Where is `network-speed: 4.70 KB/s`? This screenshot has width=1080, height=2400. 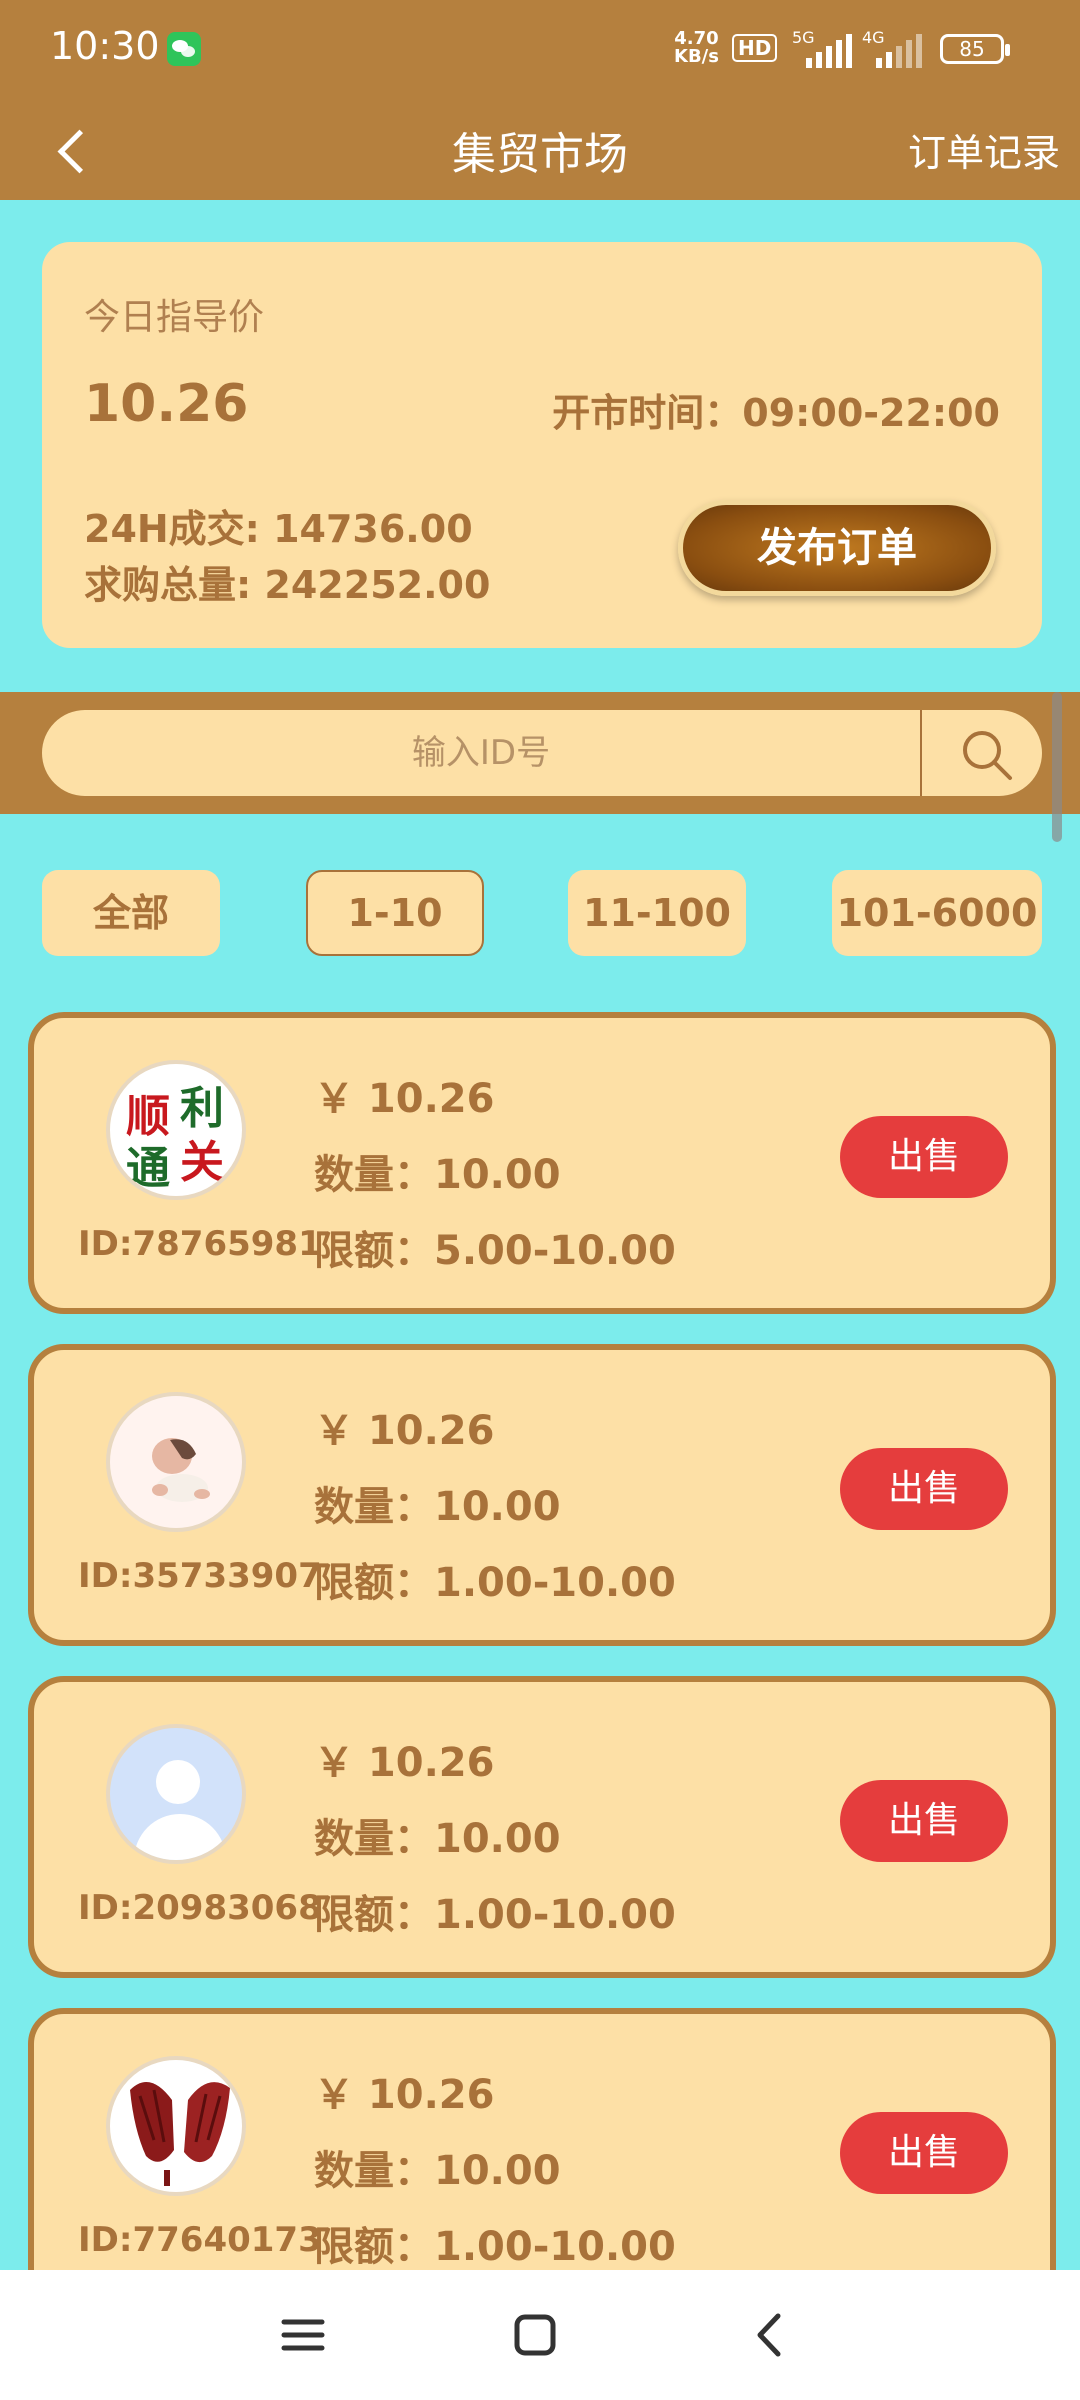 network-speed: 4.70 KB/s is located at coordinates (696, 48).